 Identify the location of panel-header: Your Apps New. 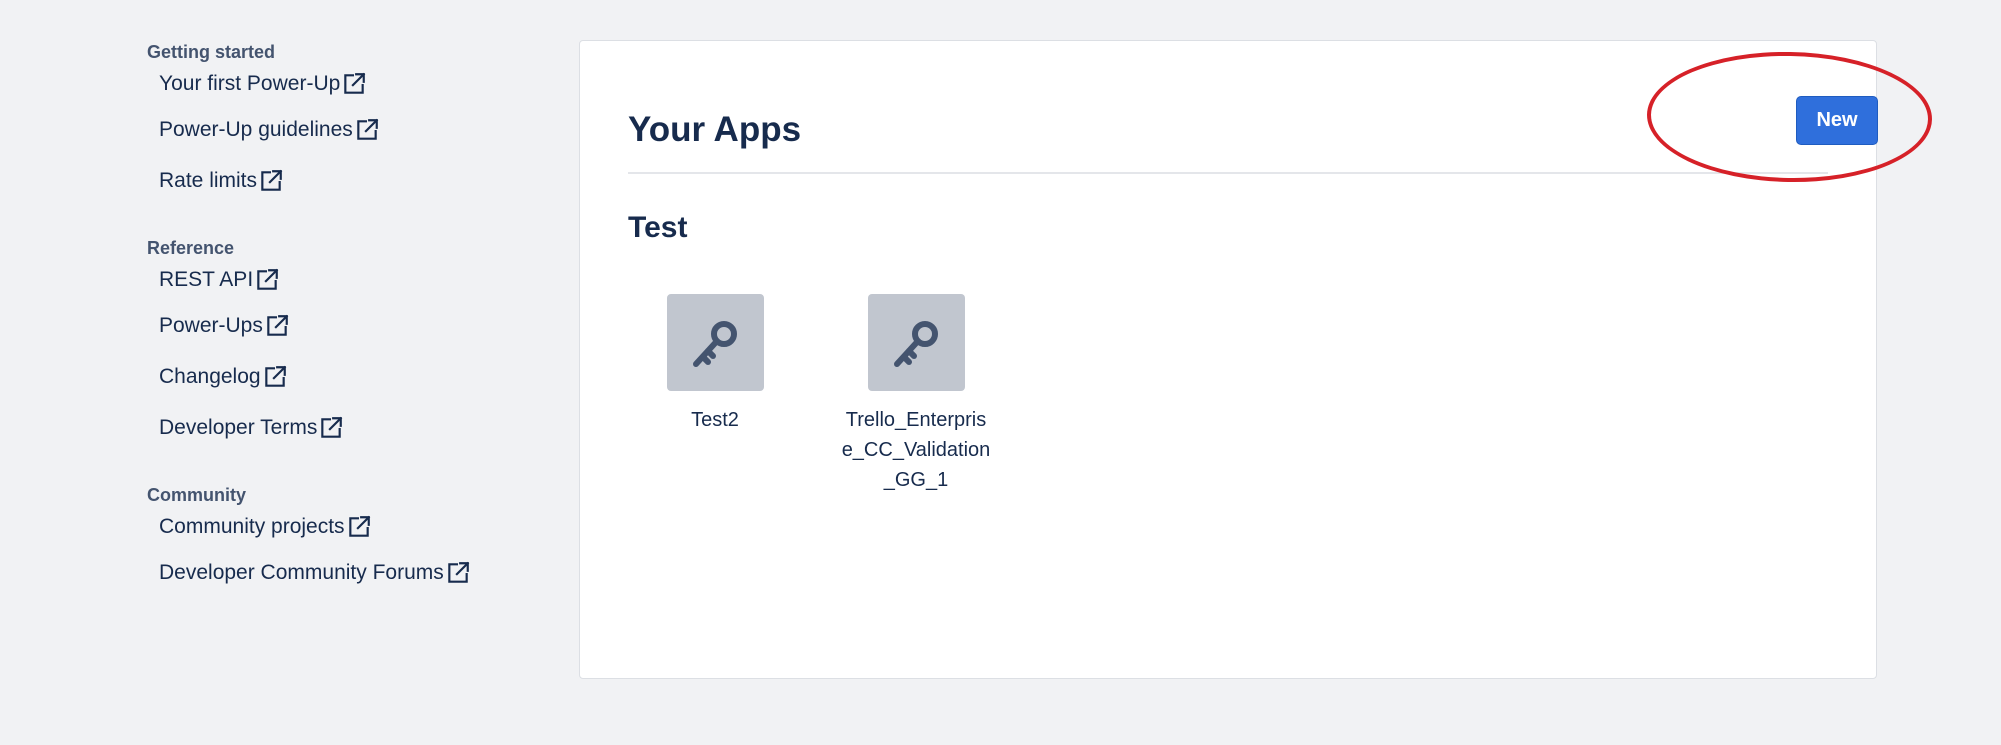
(1253, 107).